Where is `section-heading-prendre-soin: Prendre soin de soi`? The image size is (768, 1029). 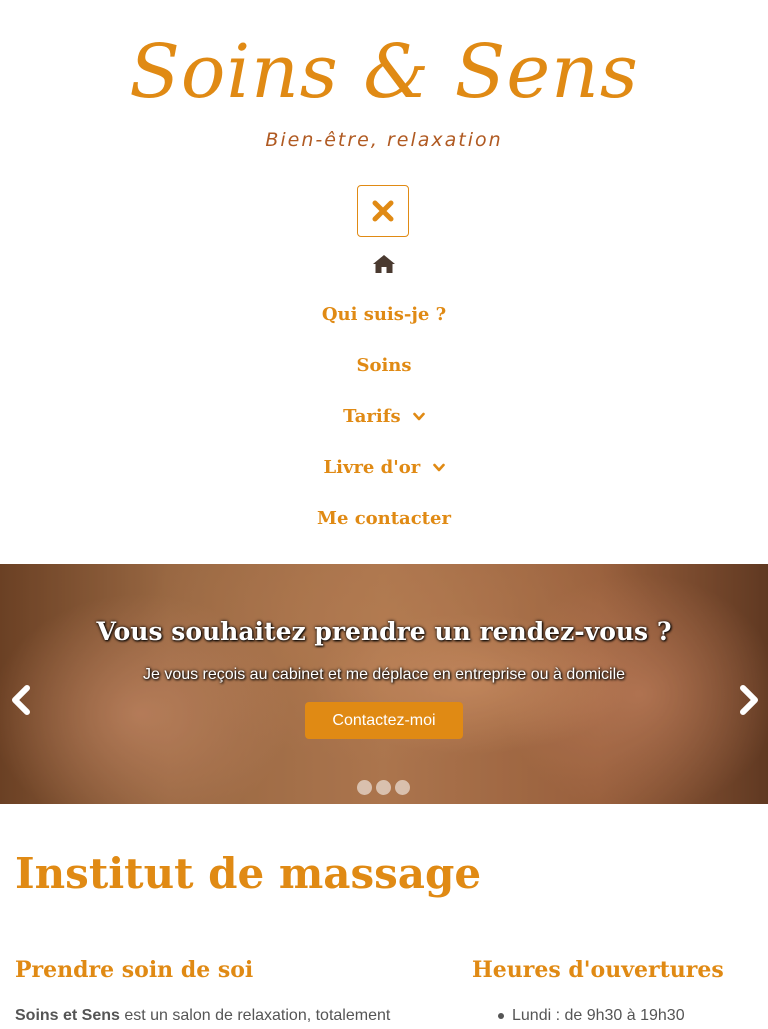
section-heading-prendre-soin: Prendre soin de soi is located at coordinates (134, 970).